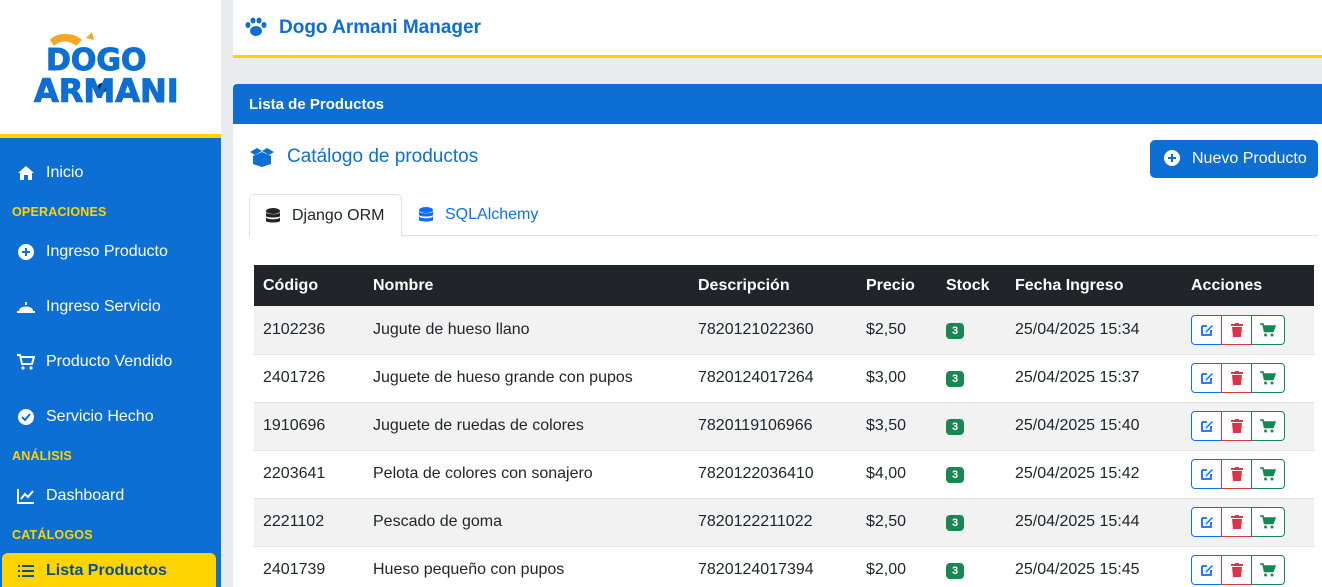 The image size is (1322, 587). I want to click on sidebar-item-inicio: Inicio, so click(110, 173).